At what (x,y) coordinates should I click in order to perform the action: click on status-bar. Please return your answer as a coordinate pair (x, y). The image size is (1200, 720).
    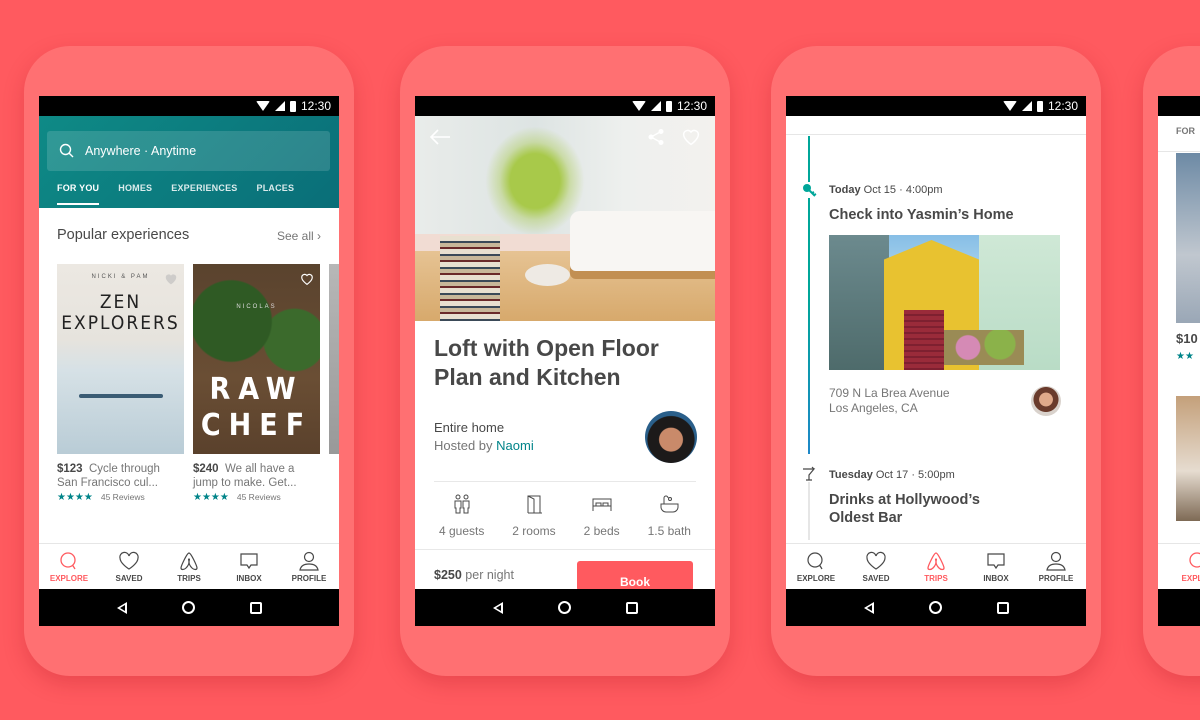
    Looking at the image, I should click on (1179, 106).